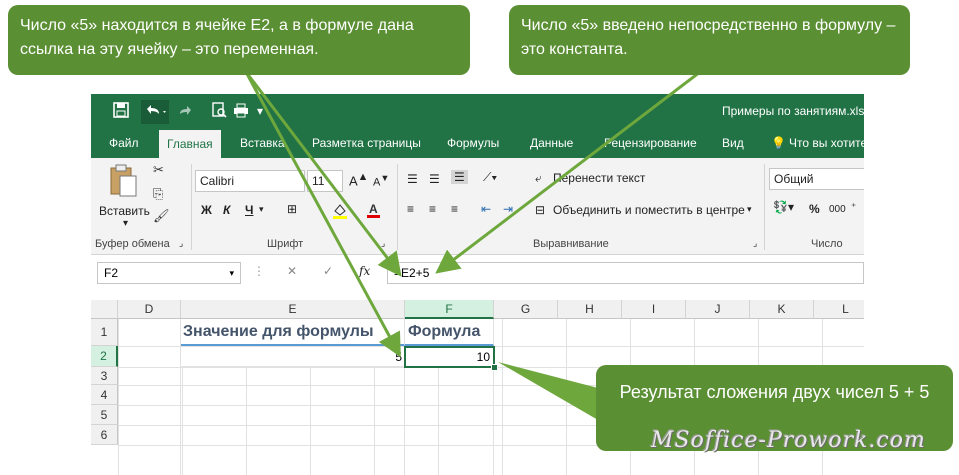  Describe the element at coordinates (774, 392) in the screenshot. I see `callout-result-text: Результат сложения двух чисел 5 + 5` at that location.